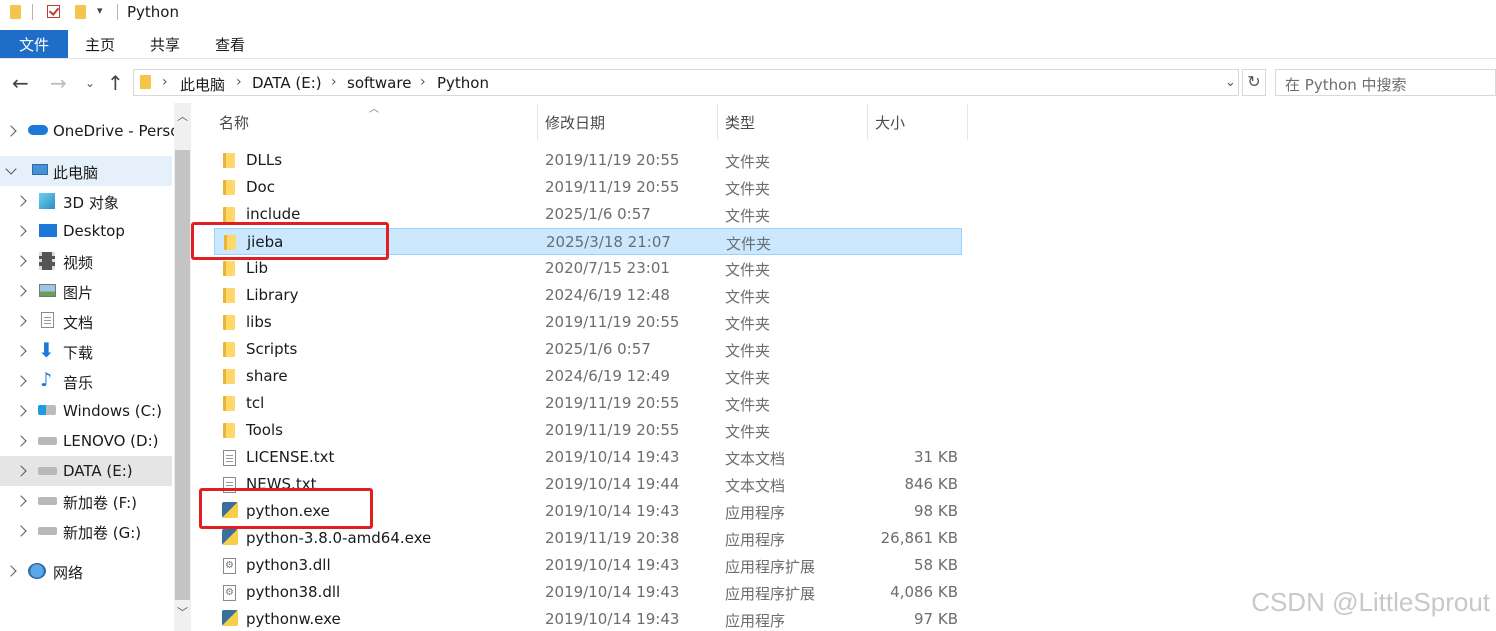  I want to click on nav-item-documents: 文档, so click(86, 321).